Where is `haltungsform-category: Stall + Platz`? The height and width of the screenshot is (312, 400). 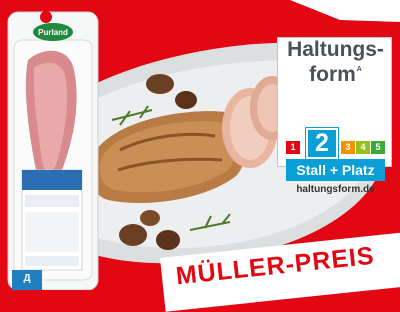 haltungsform-category: Stall + Platz is located at coordinates (335, 170).